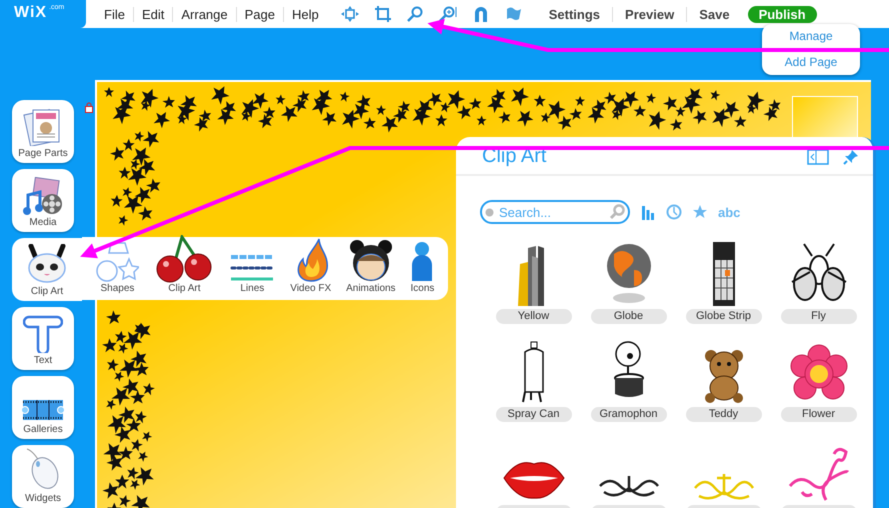 The width and height of the screenshot is (889, 508). I want to click on sidebar-label: Widgets, so click(43, 498).